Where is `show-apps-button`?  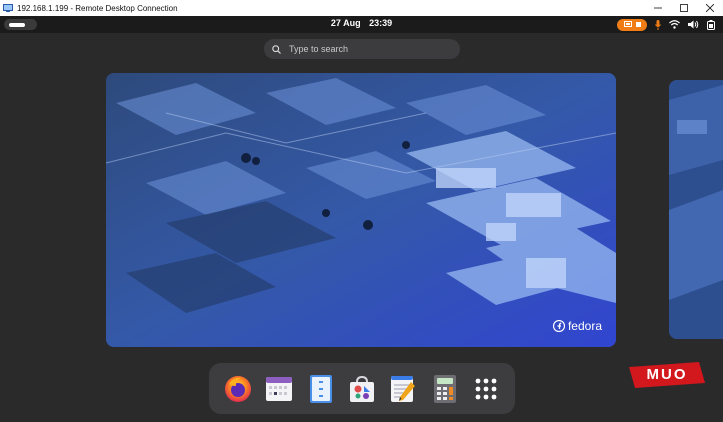
show-apps-button is located at coordinates (486, 389).